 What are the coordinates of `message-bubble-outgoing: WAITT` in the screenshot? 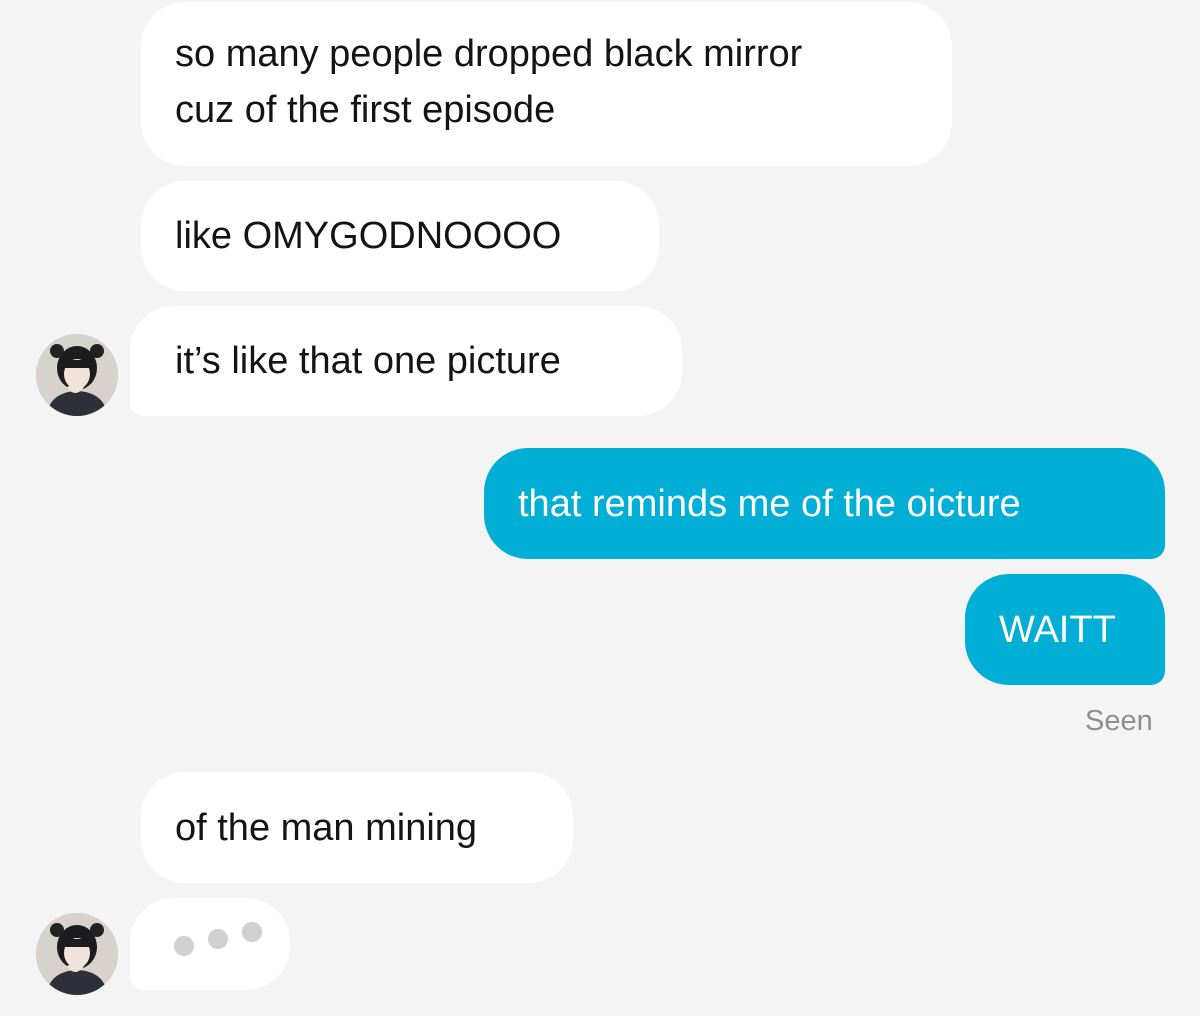 It's located at (1065, 629).